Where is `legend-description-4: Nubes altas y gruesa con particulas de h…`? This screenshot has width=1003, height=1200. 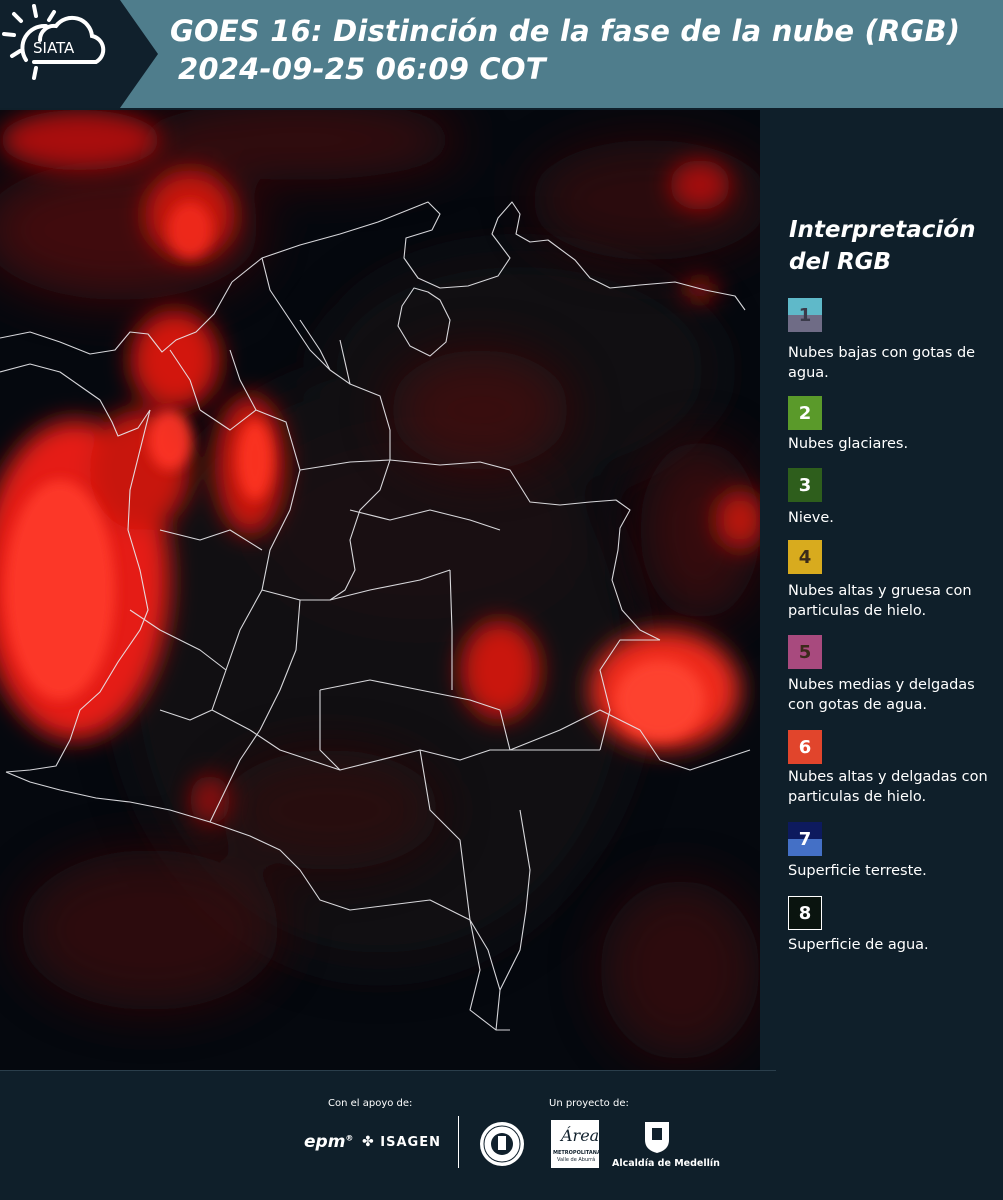
legend-description-4: Nubes altas y gruesa con particulas de h… is located at coordinates (880, 601).